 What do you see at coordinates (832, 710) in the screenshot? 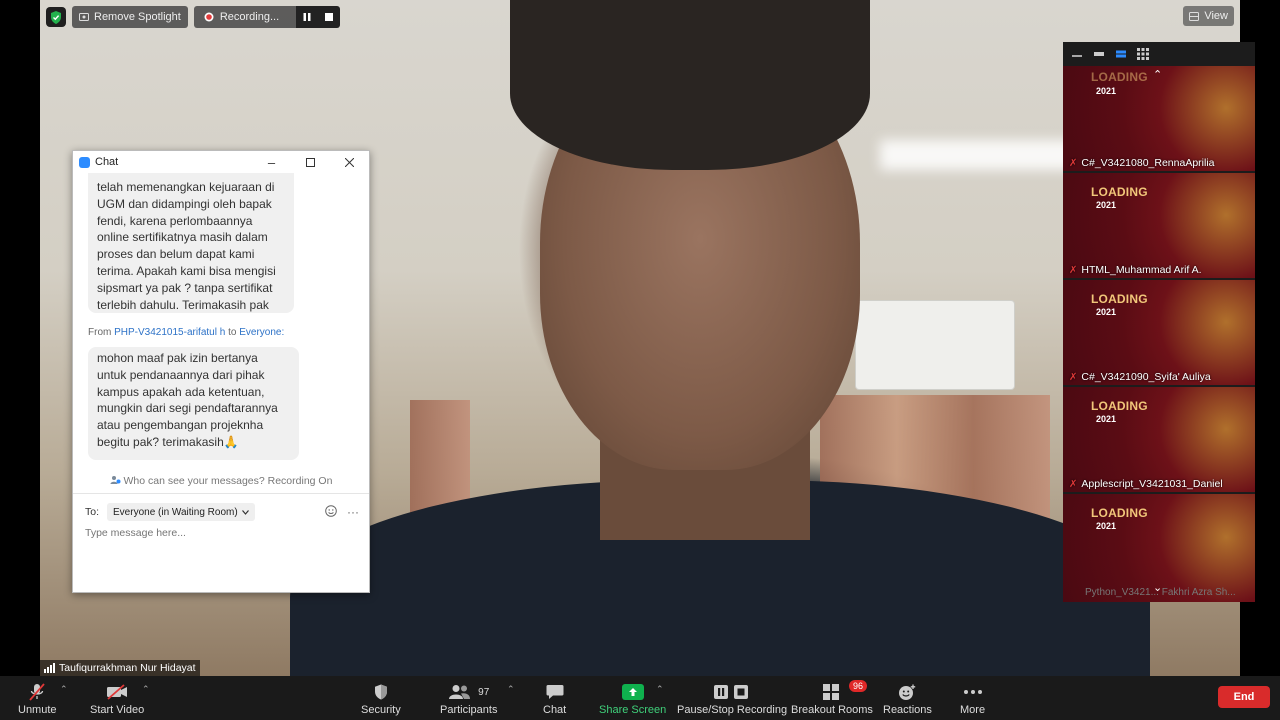
I see `breakout-rooms-label: Breakout Rooms` at bounding box center [832, 710].